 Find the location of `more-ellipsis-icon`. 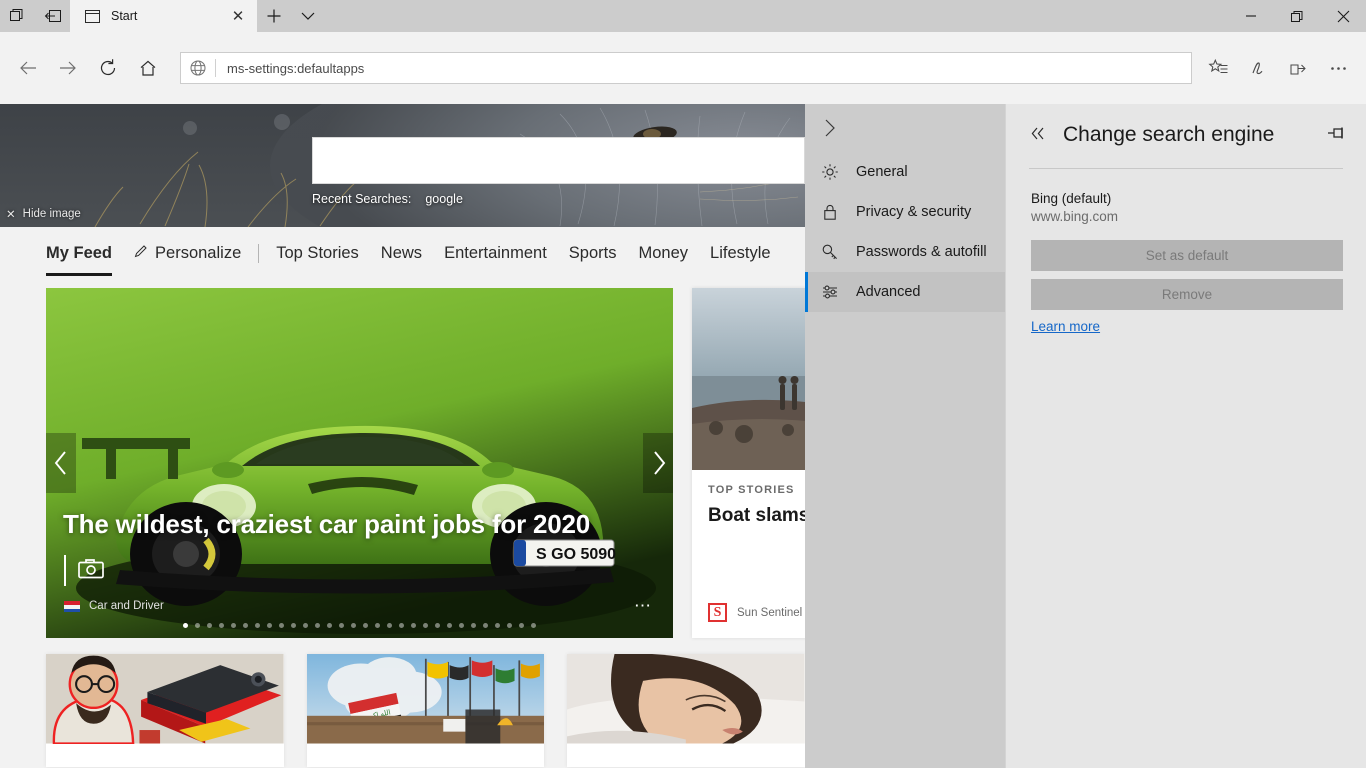

more-ellipsis-icon is located at coordinates (1338, 68).